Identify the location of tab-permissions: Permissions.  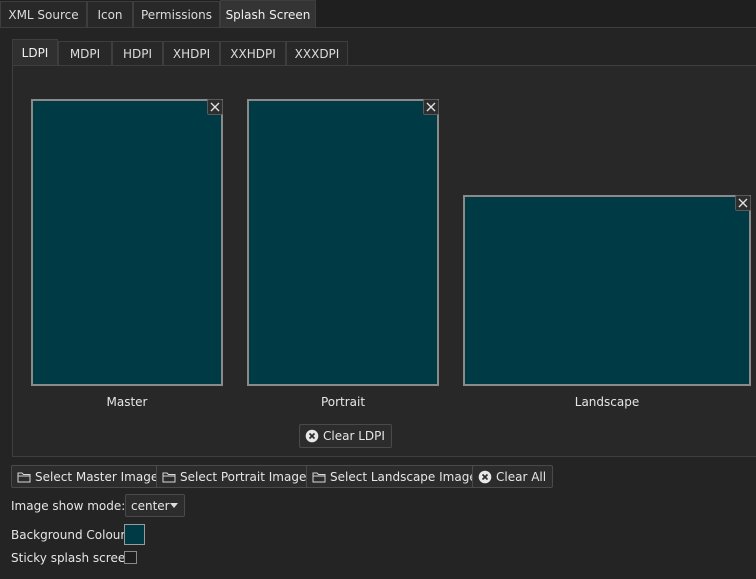
(176, 14).